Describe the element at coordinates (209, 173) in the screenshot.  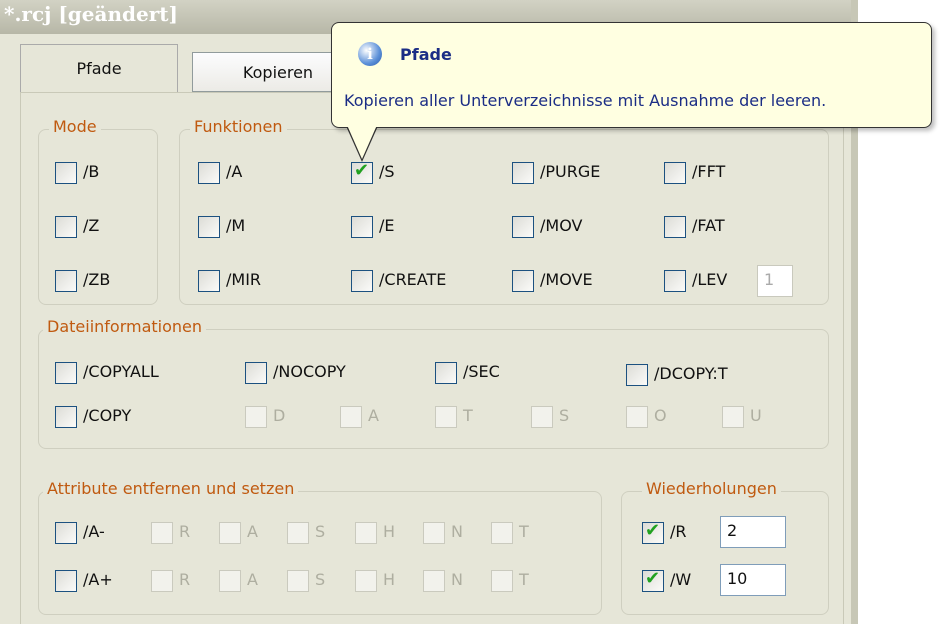
I see `checkbox-a` at that location.